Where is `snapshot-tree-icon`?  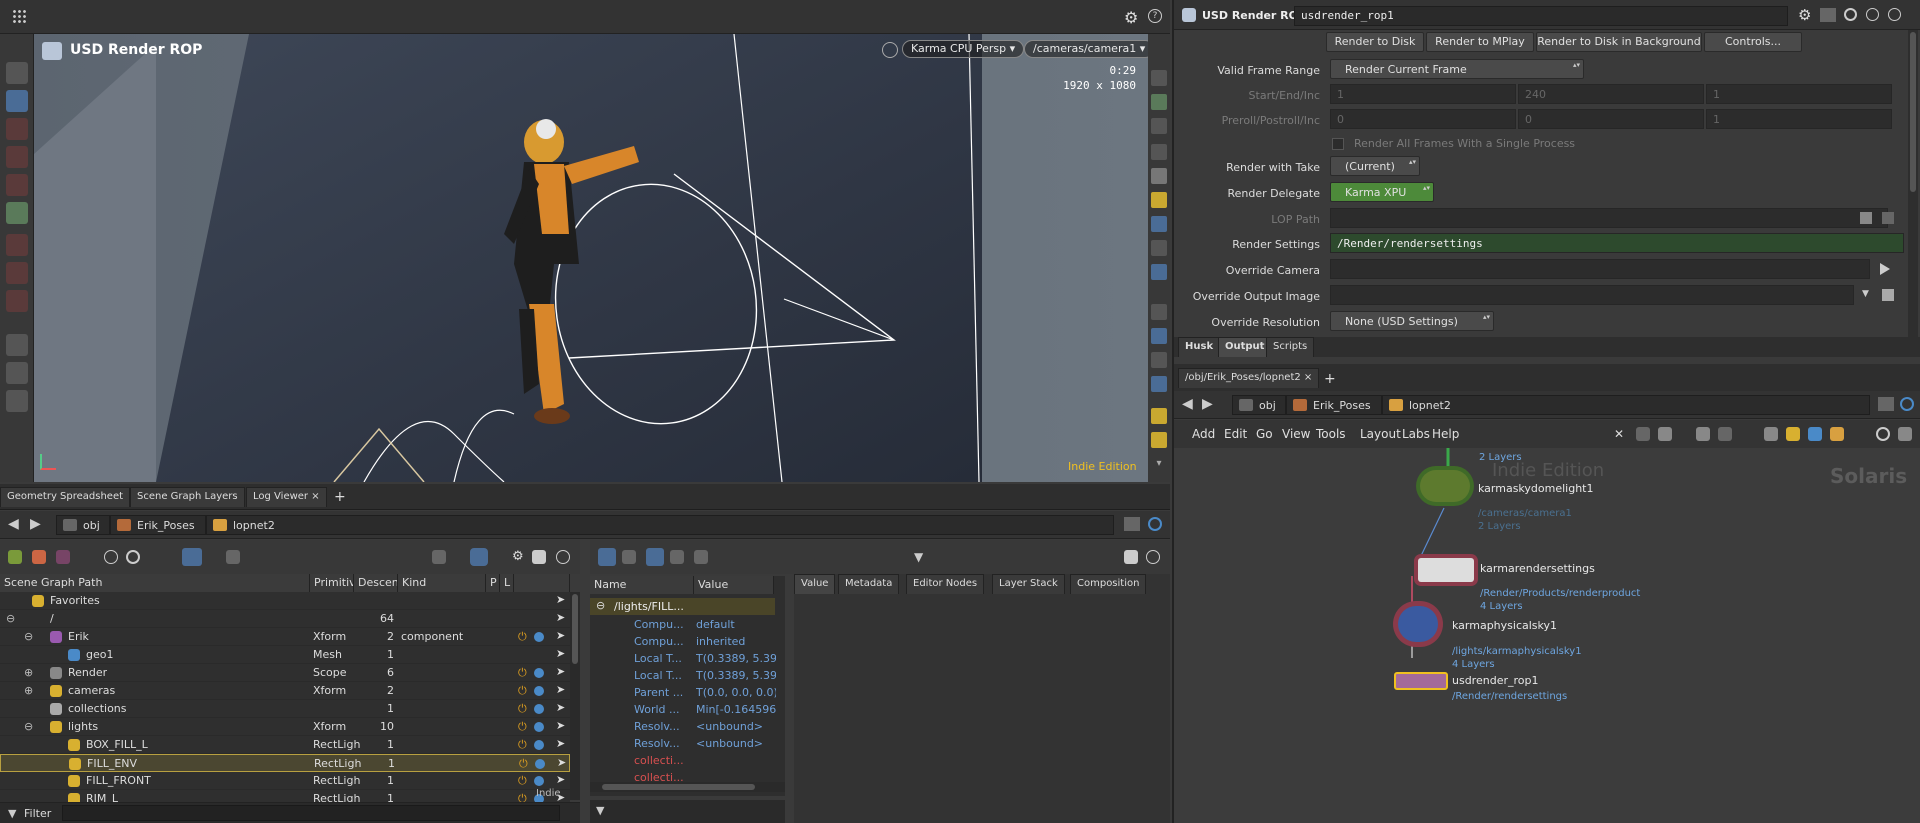 snapshot-tree-icon is located at coordinates (539, 557).